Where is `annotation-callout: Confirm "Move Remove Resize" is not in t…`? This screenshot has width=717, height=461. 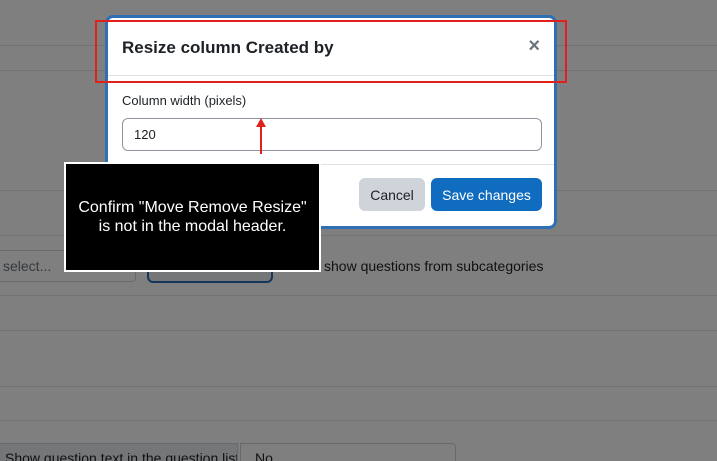 annotation-callout: Confirm "Move Remove Resize" is not in t… is located at coordinates (192, 217).